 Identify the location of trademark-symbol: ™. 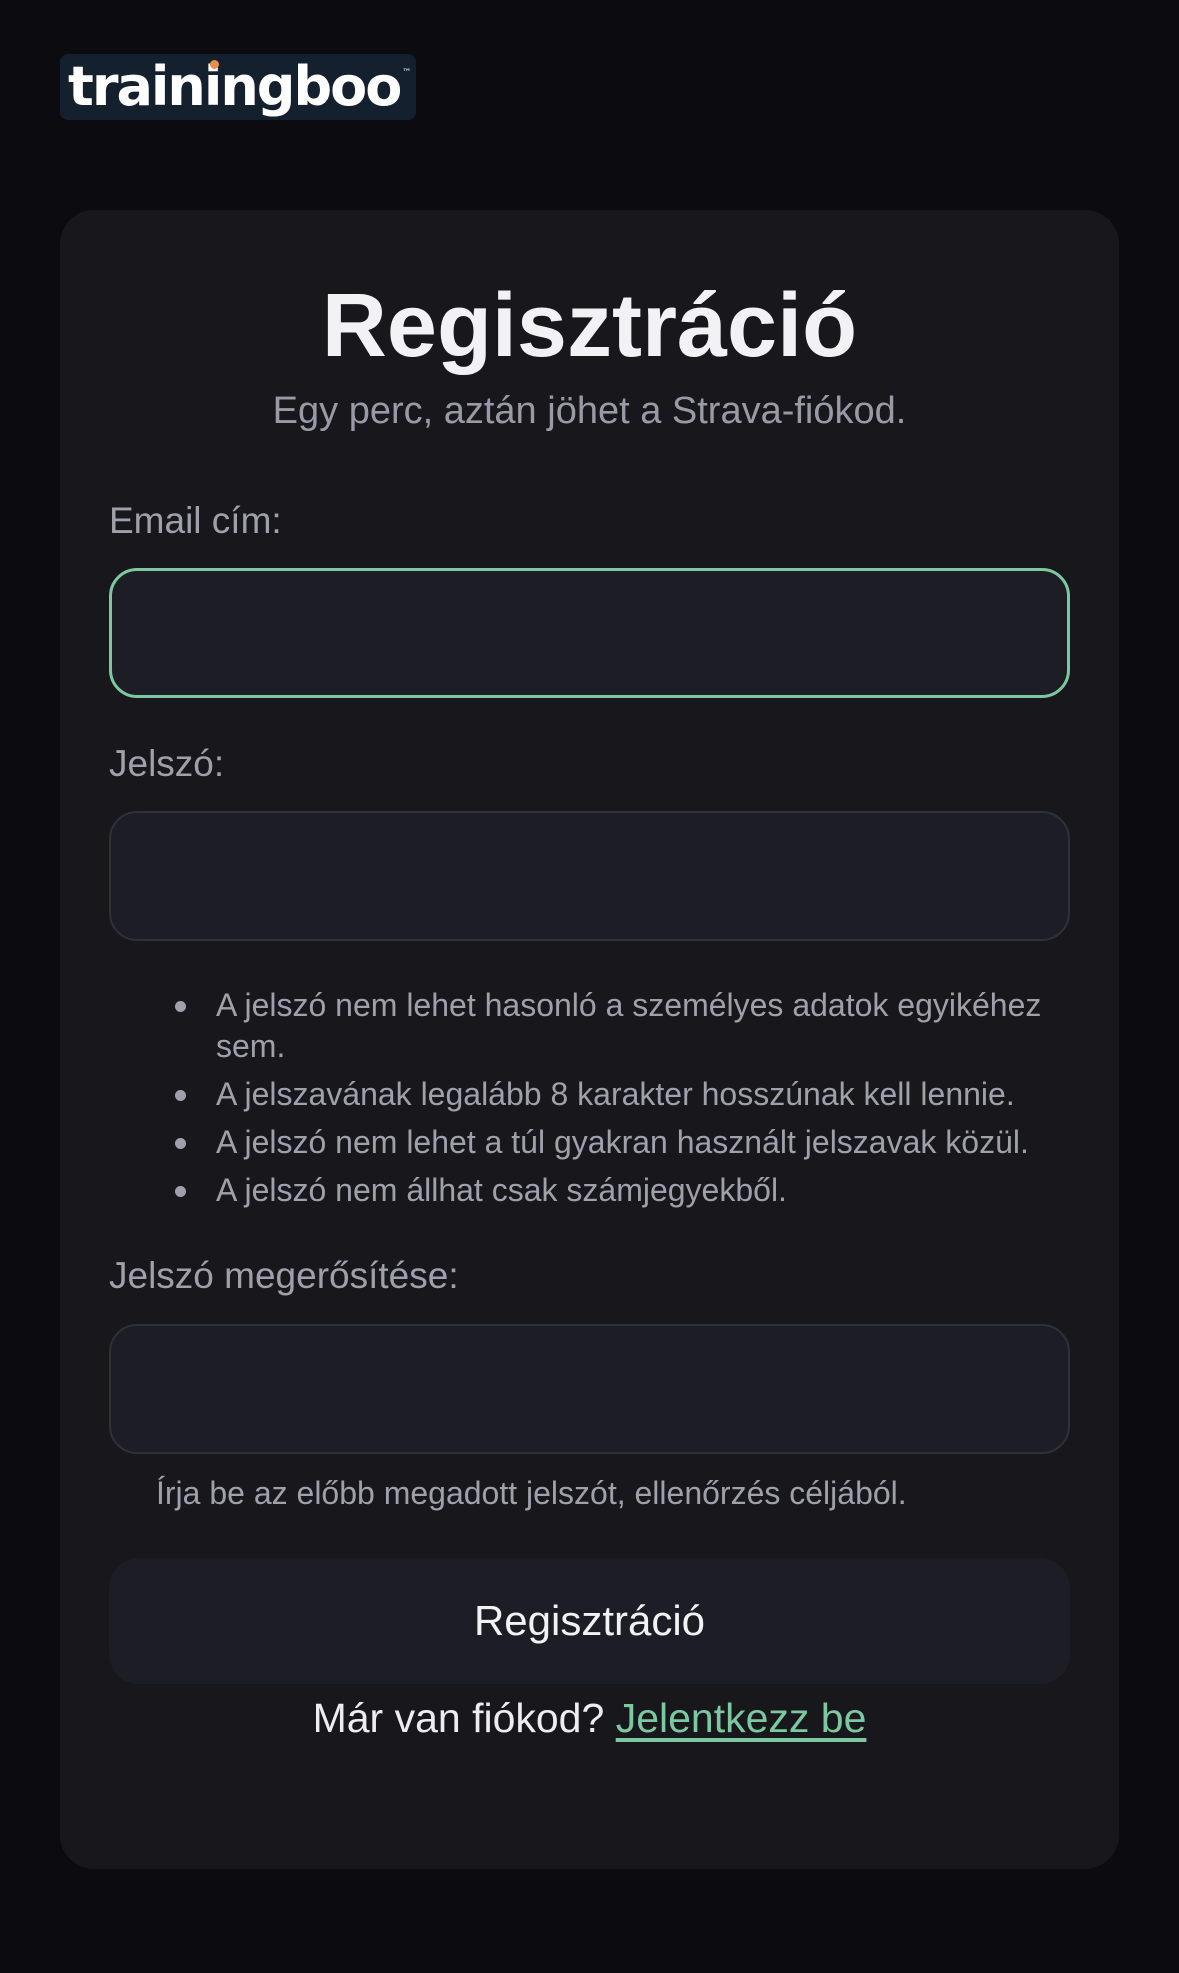
(407, 73).